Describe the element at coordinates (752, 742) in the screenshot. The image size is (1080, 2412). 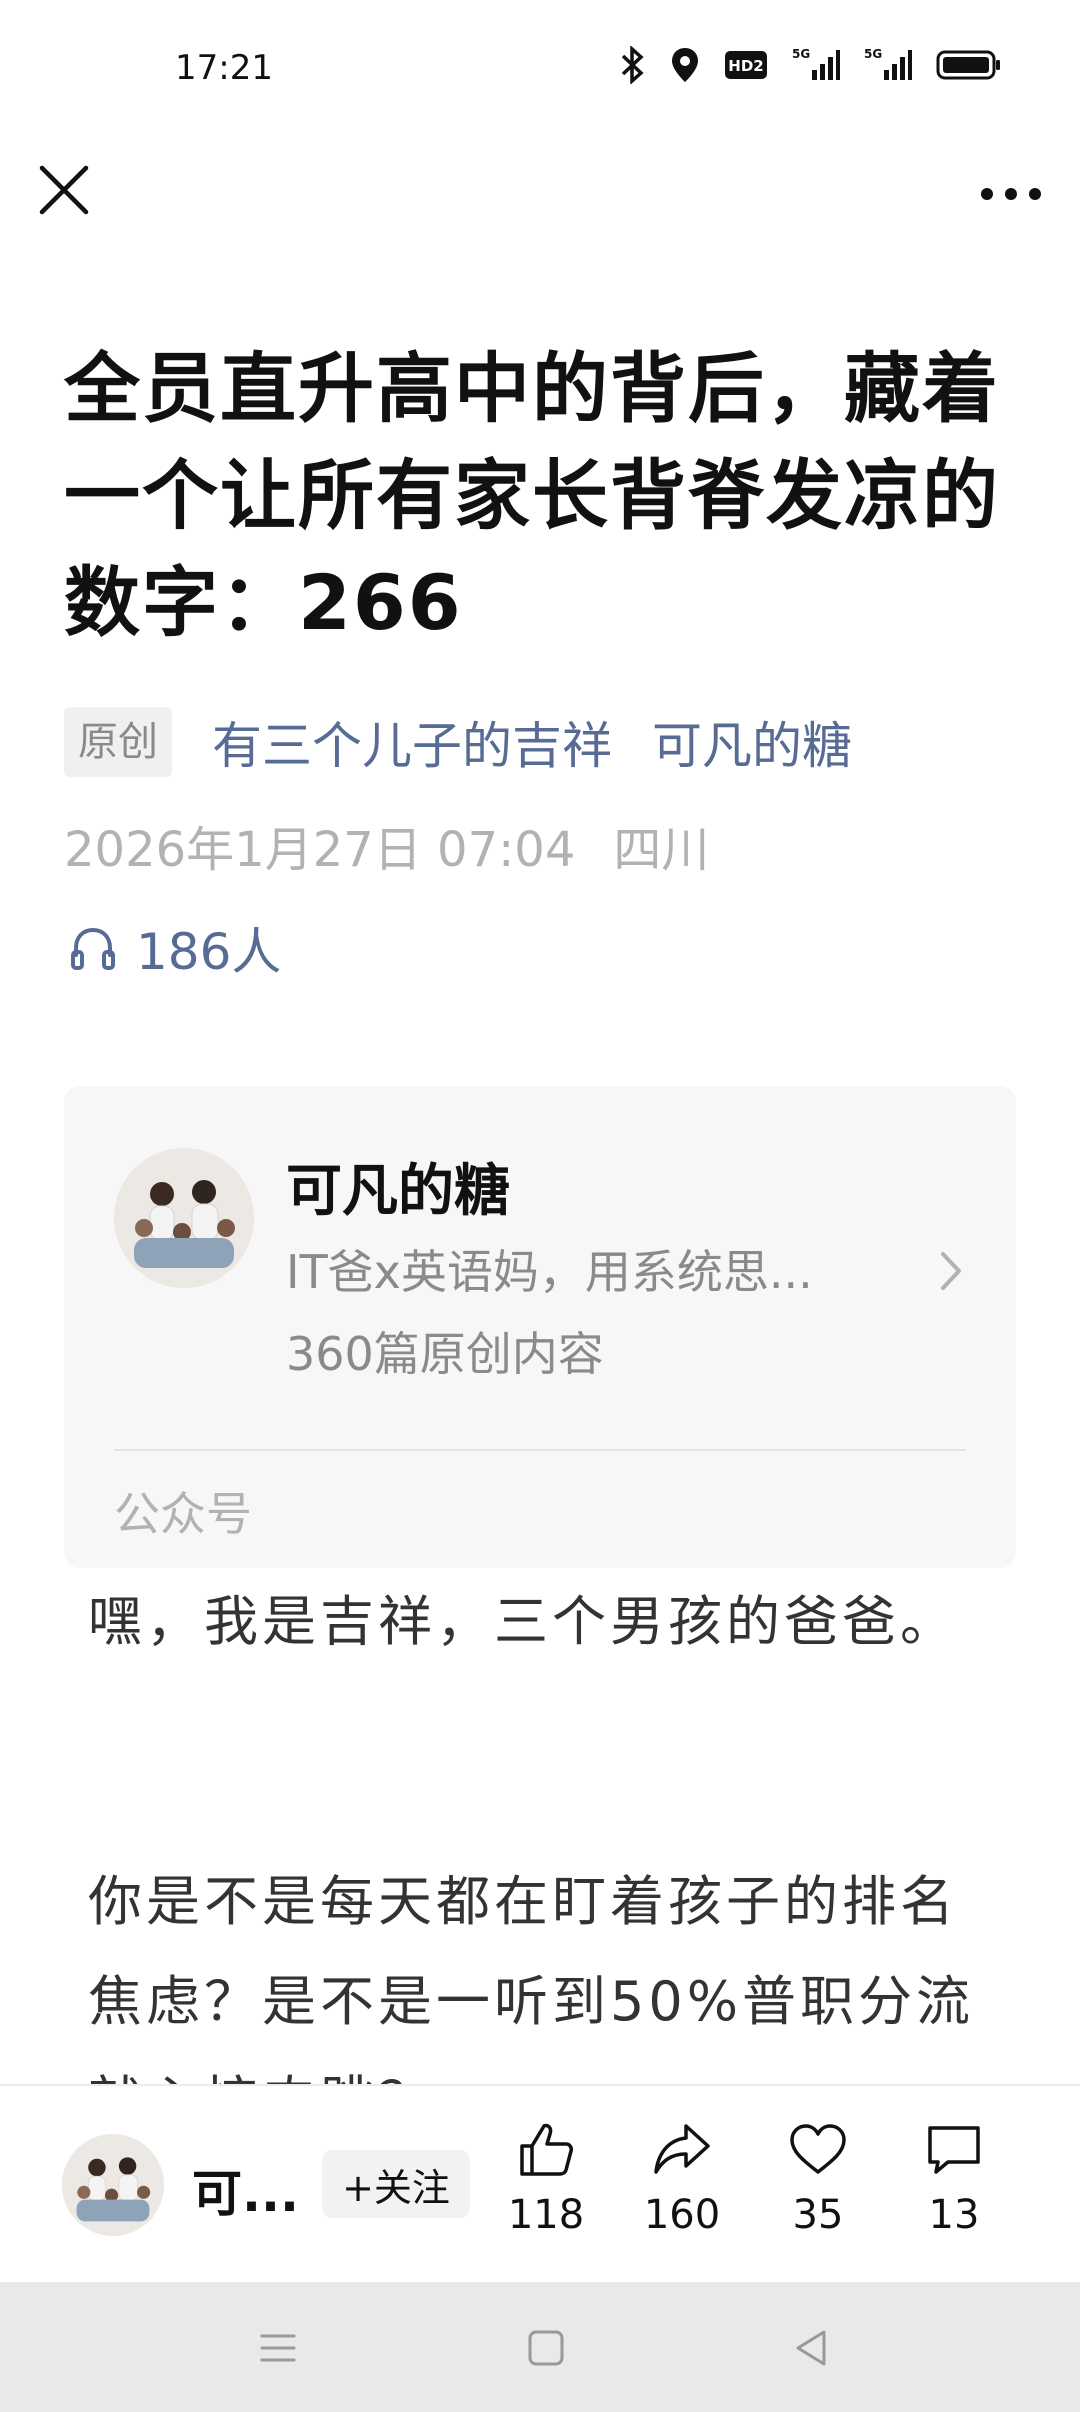
I see `account-link: 可凡的糖` at that location.